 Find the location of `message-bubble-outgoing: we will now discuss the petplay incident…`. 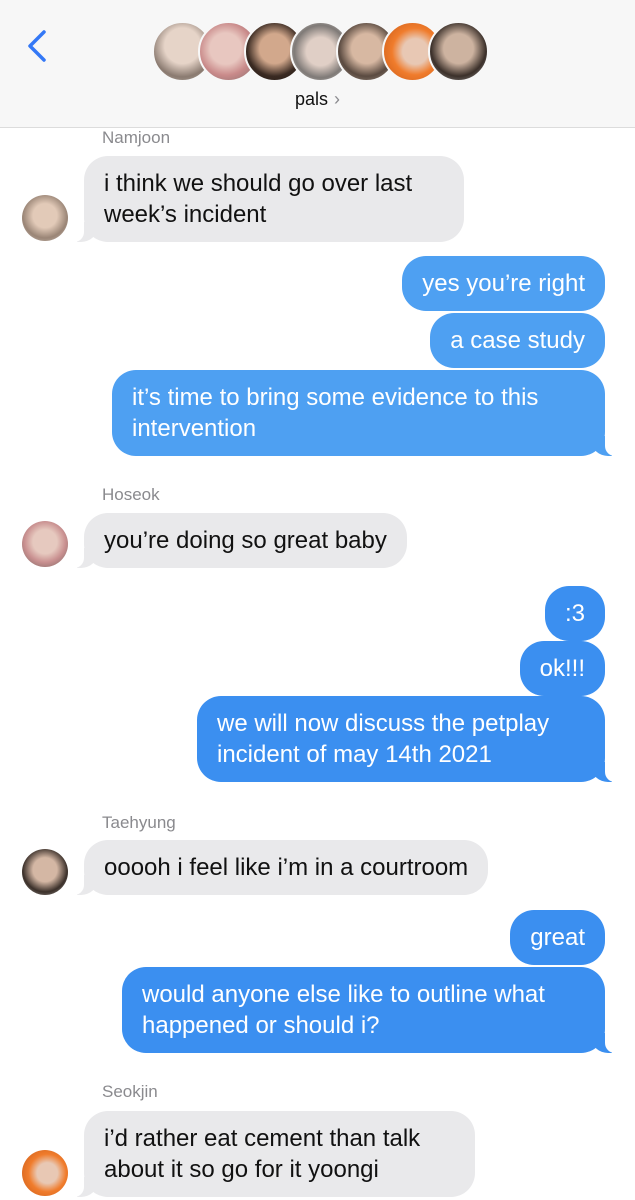

message-bubble-outgoing: we will now discuss the petplay incident… is located at coordinates (406, 739).